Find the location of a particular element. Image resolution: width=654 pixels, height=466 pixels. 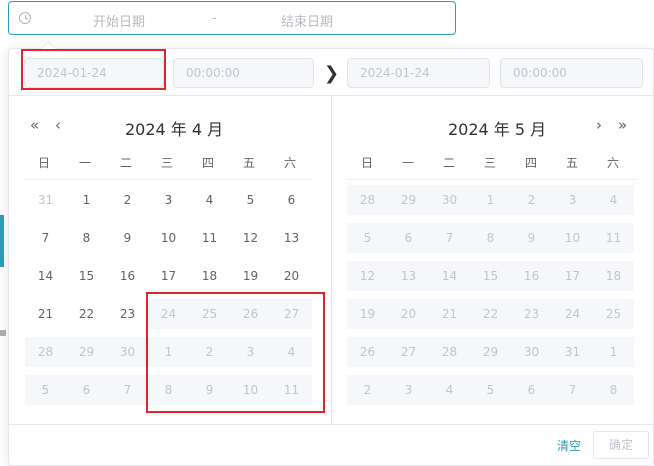

next-month-button: › is located at coordinates (599, 125).